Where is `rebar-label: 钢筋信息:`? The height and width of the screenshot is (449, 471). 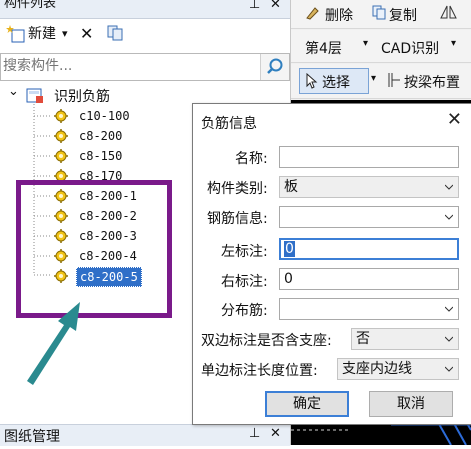
rebar-label: 钢筋信息: is located at coordinates (237, 219).